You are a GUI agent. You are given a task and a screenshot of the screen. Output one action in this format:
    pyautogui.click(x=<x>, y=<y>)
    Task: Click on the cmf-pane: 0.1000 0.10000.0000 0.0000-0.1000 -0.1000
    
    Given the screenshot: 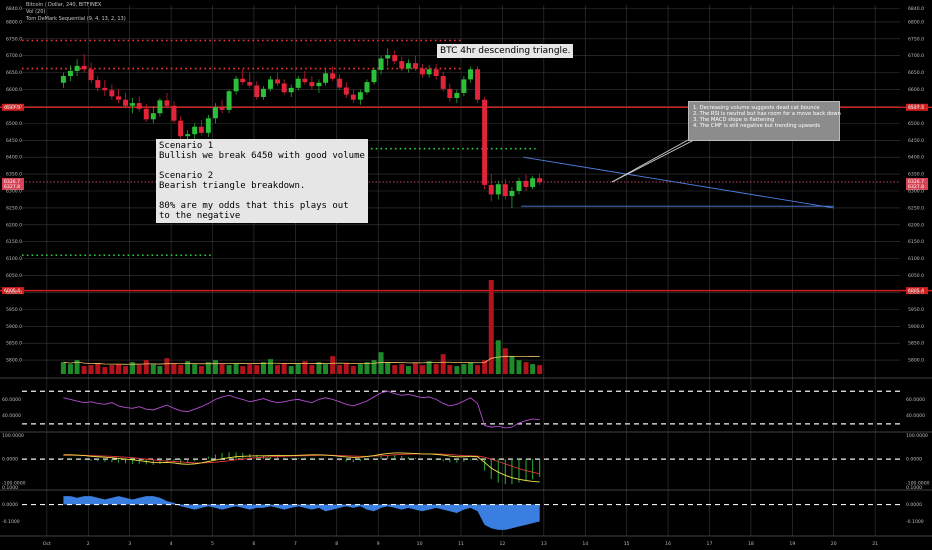 What is the action you would take?
    pyautogui.click(x=463, y=507)
    